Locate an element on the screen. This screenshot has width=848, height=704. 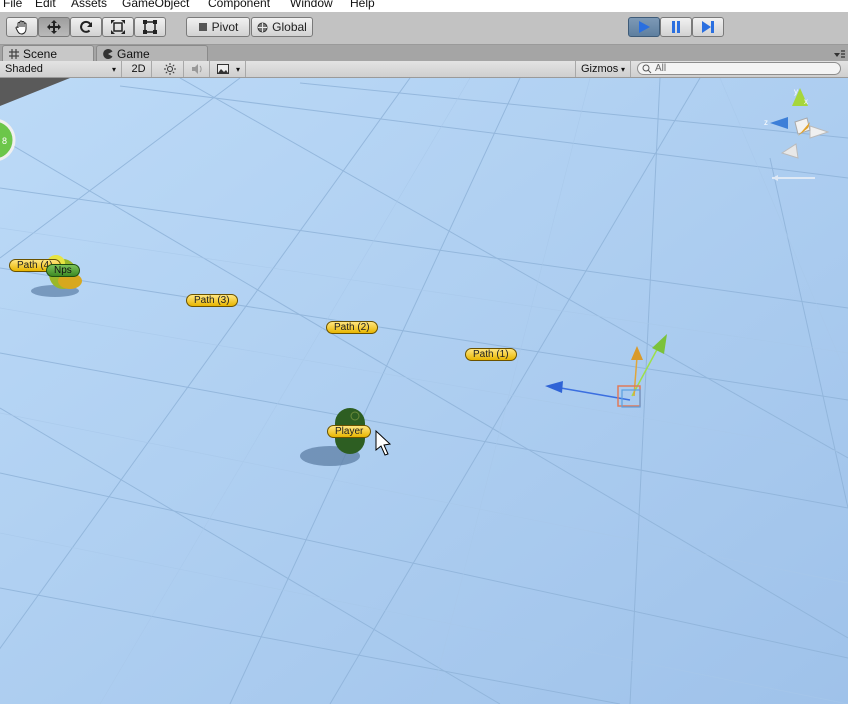
x-axis-label: x is located at coordinates (806, 101).